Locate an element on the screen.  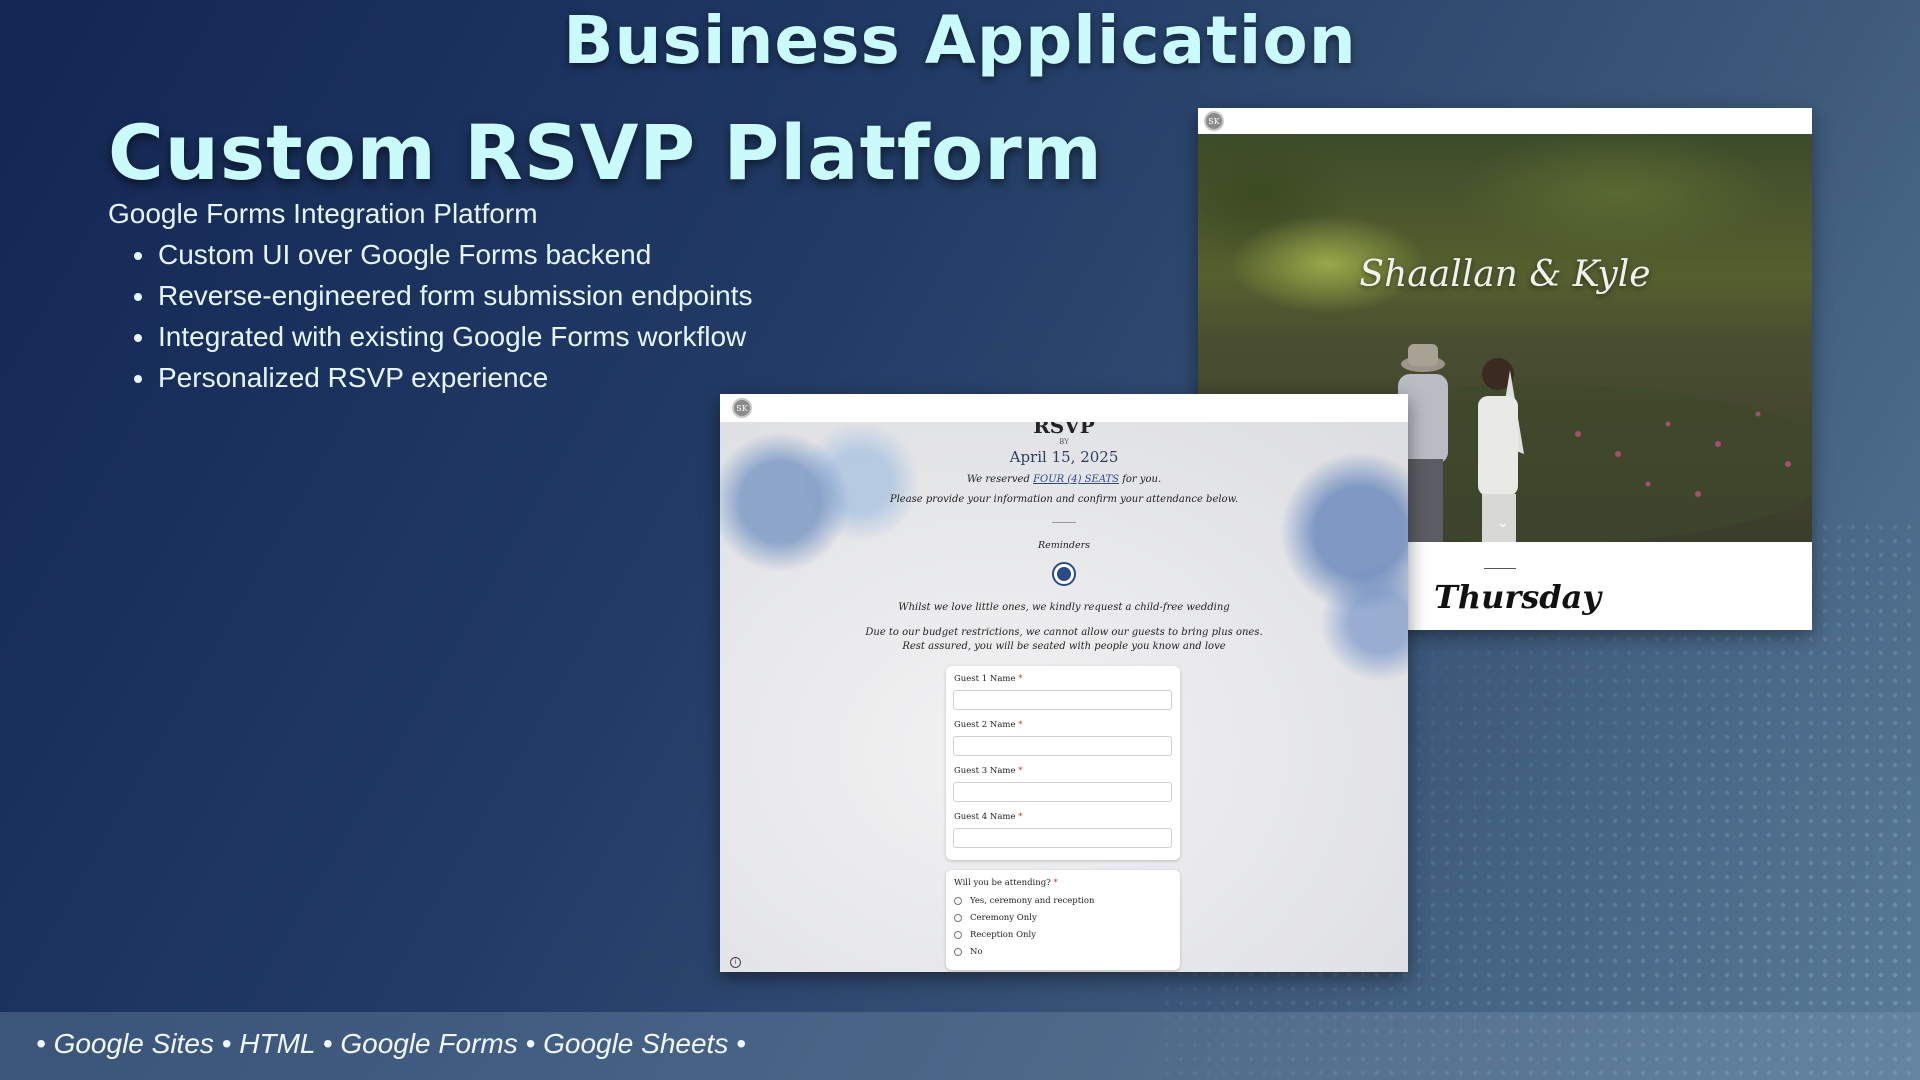
guest-2-label: Guest 2 Name * is located at coordinates (988, 725).